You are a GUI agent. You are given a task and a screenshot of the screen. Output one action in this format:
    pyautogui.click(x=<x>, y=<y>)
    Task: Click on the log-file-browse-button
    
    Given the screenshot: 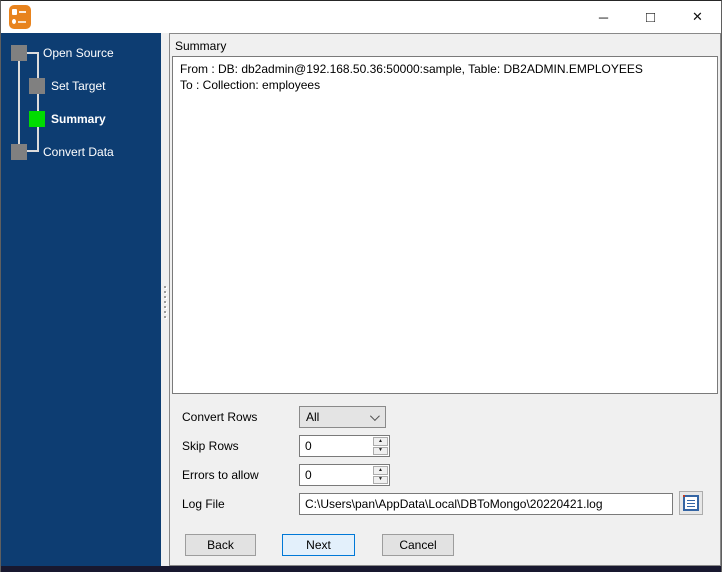 What is the action you would take?
    pyautogui.click(x=691, y=503)
    